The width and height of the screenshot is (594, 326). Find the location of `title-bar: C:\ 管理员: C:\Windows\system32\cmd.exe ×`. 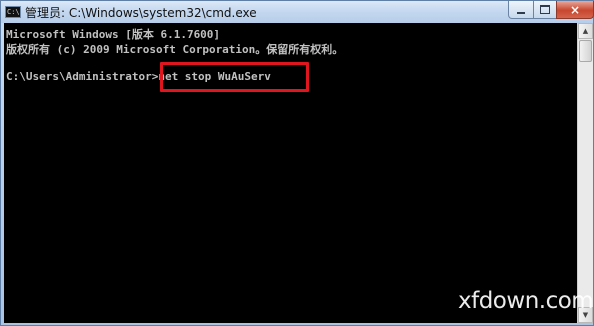

title-bar: C:\ 管理员: C:\Windows\system32\cmd.exe × is located at coordinates (297, 12).